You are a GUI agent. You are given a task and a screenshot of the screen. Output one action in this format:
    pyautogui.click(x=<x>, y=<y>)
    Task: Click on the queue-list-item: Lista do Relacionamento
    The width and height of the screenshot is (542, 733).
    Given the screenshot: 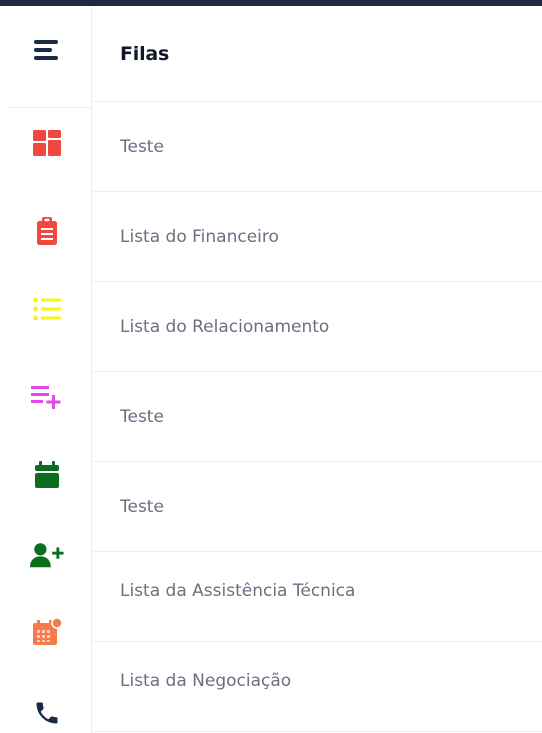 What is the action you would take?
    pyautogui.click(x=317, y=327)
    